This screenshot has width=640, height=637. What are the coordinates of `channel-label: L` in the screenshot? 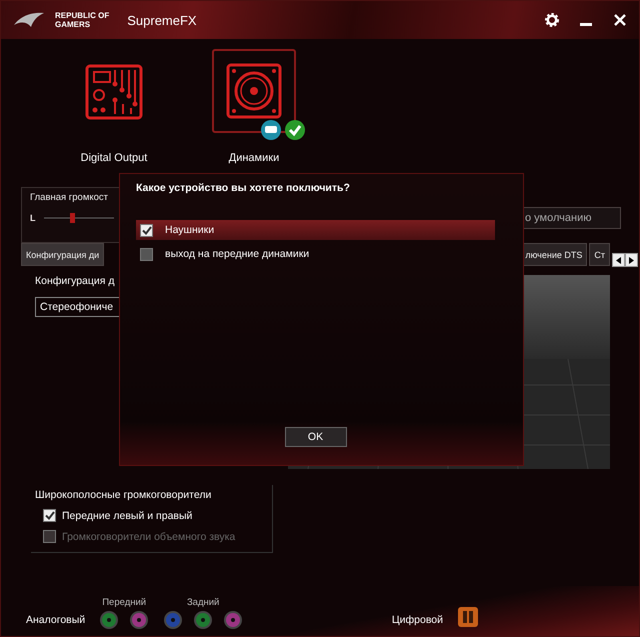 It's located at (33, 218).